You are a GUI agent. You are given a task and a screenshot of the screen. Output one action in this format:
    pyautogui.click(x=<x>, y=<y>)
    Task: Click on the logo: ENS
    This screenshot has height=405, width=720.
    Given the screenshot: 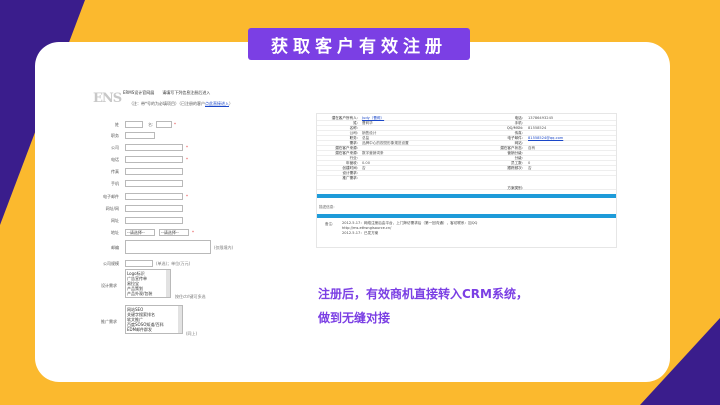 What is the action you would take?
    pyautogui.click(x=107, y=98)
    